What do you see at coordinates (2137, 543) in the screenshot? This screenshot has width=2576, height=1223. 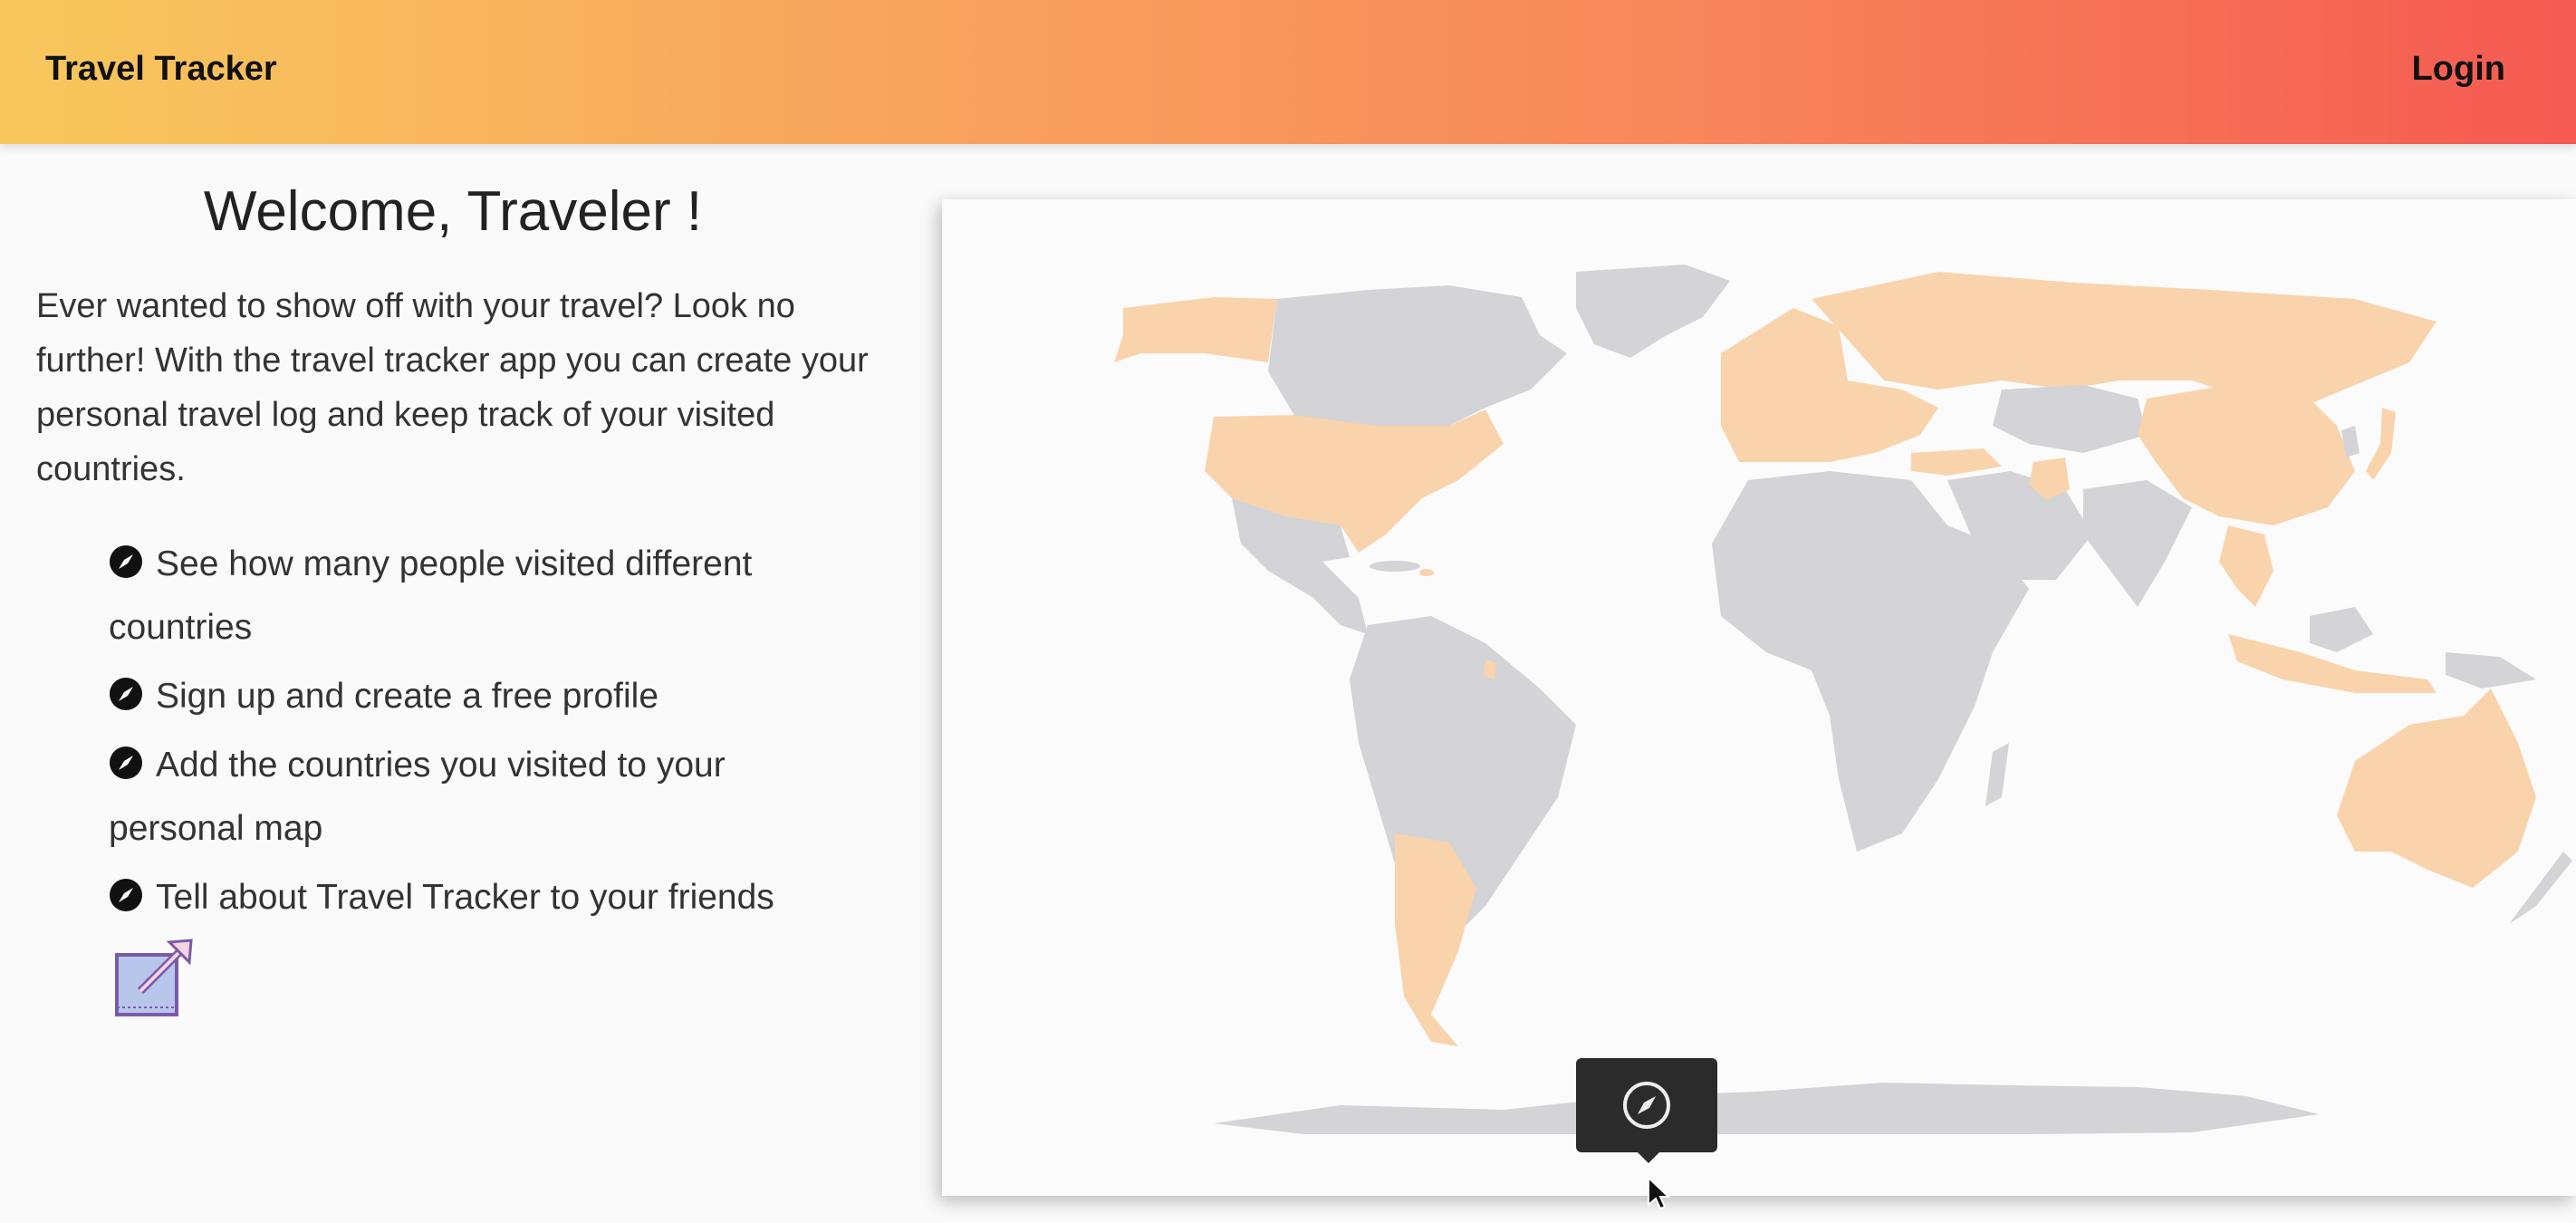 I see `map-region-india` at bounding box center [2137, 543].